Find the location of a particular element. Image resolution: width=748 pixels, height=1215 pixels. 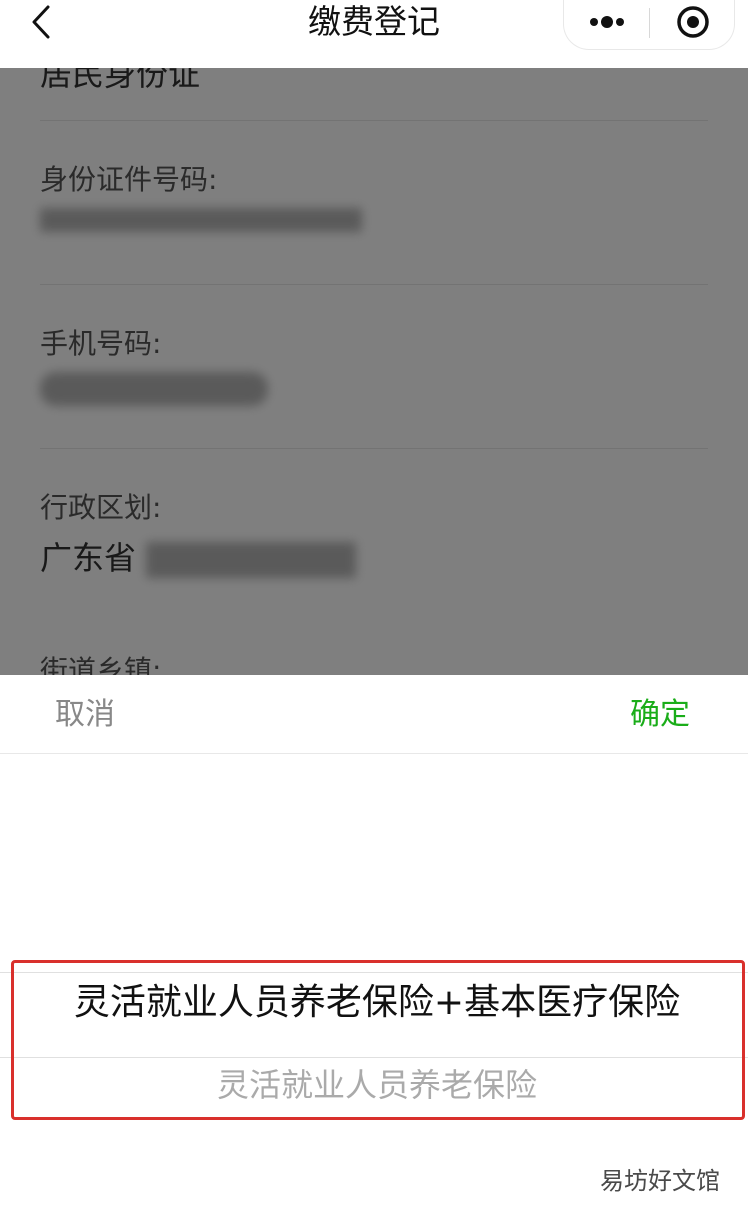

confirm-button: 确定 is located at coordinates (660, 715).